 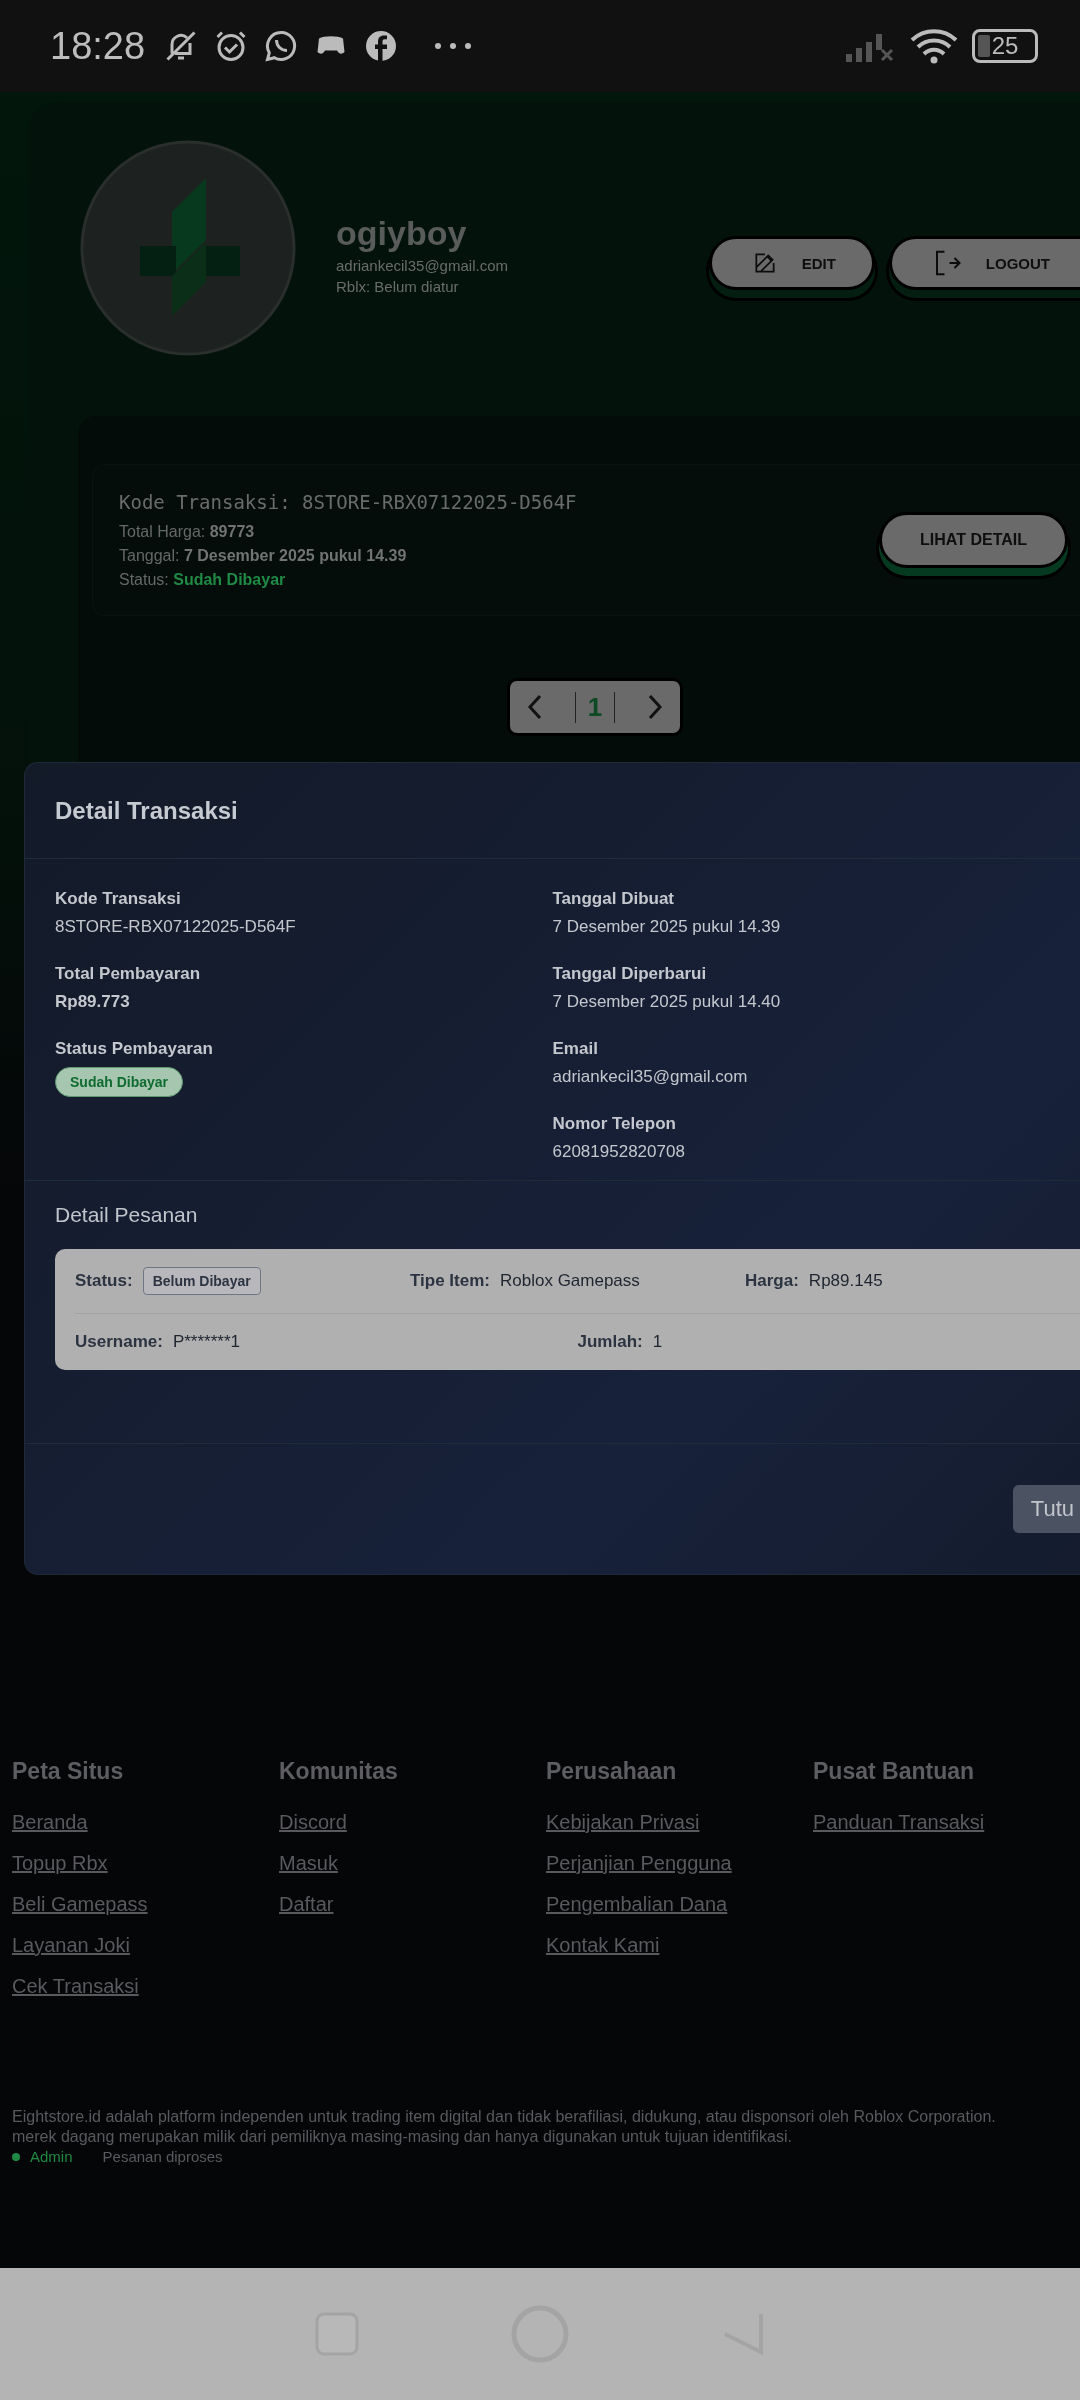 I want to click on battery-indicator: 25, so click(x=1005, y=46).